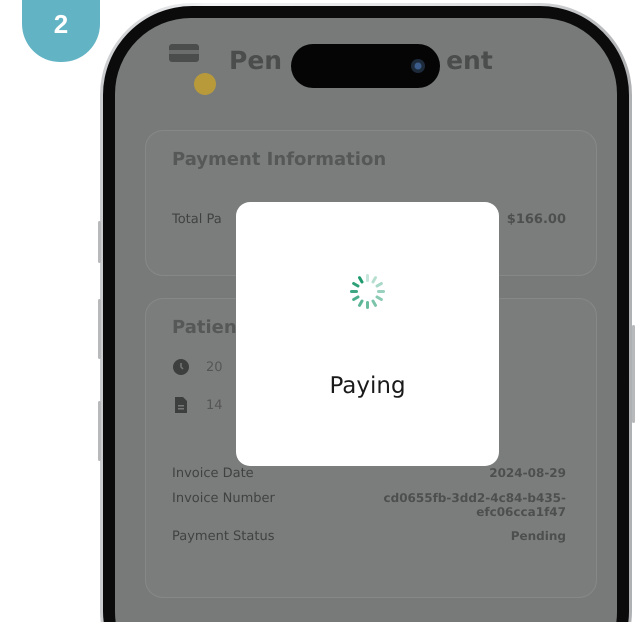  I want to click on loading-spinner-icon, so click(367, 291).